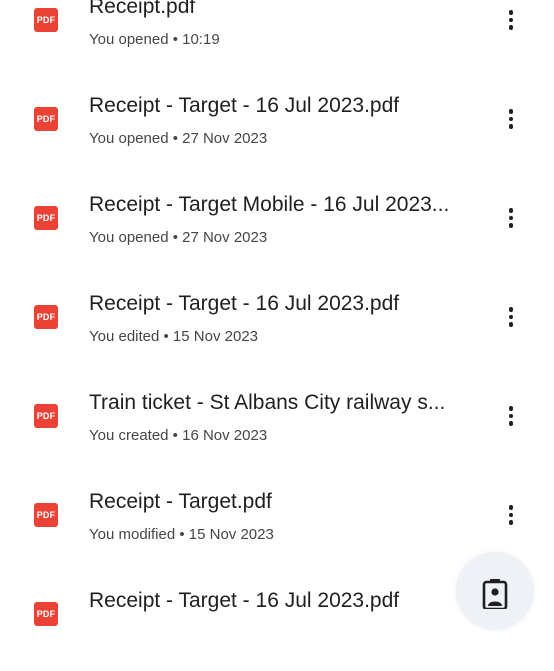 The width and height of the screenshot is (554, 671). What do you see at coordinates (277, 38) in the screenshot?
I see `file-row: PDF Receipt.pdf You opened • 10:19` at bounding box center [277, 38].